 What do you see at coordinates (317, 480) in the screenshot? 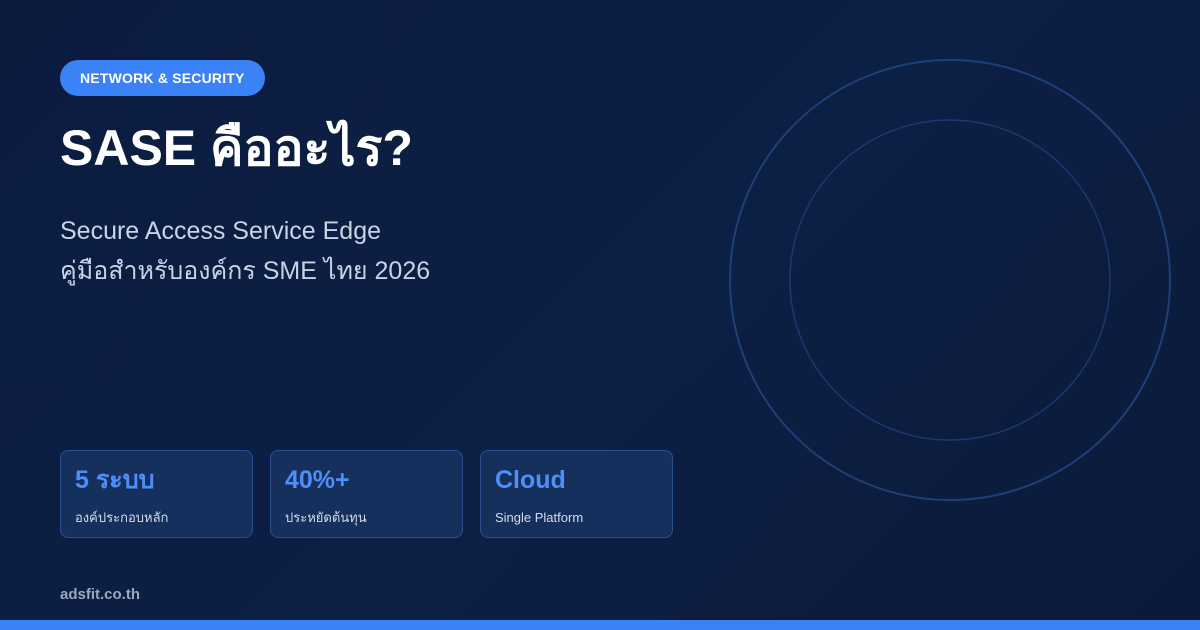
I see `stat-value: 40%+` at bounding box center [317, 480].